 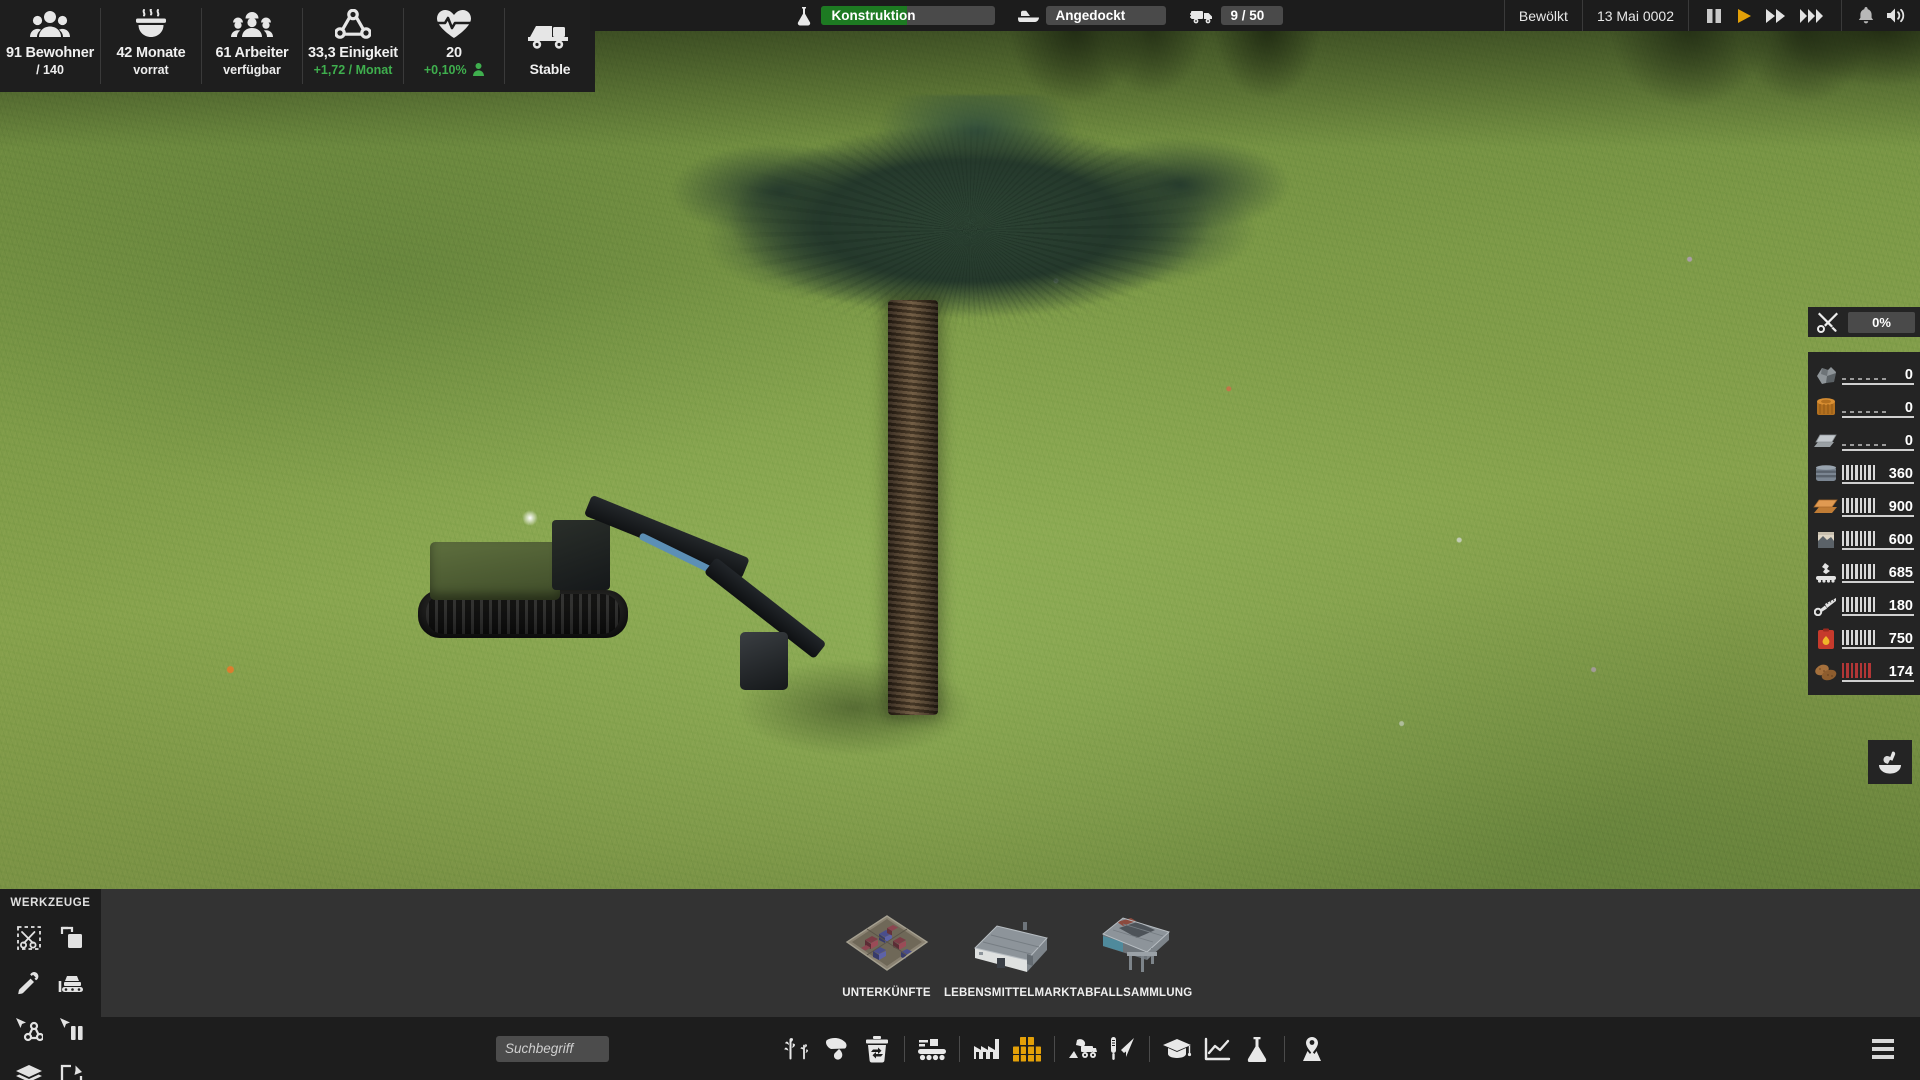 What do you see at coordinates (1106, 15) in the screenshot?
I see `dock-status: Angedockt` at bounding box center [1106, 15].